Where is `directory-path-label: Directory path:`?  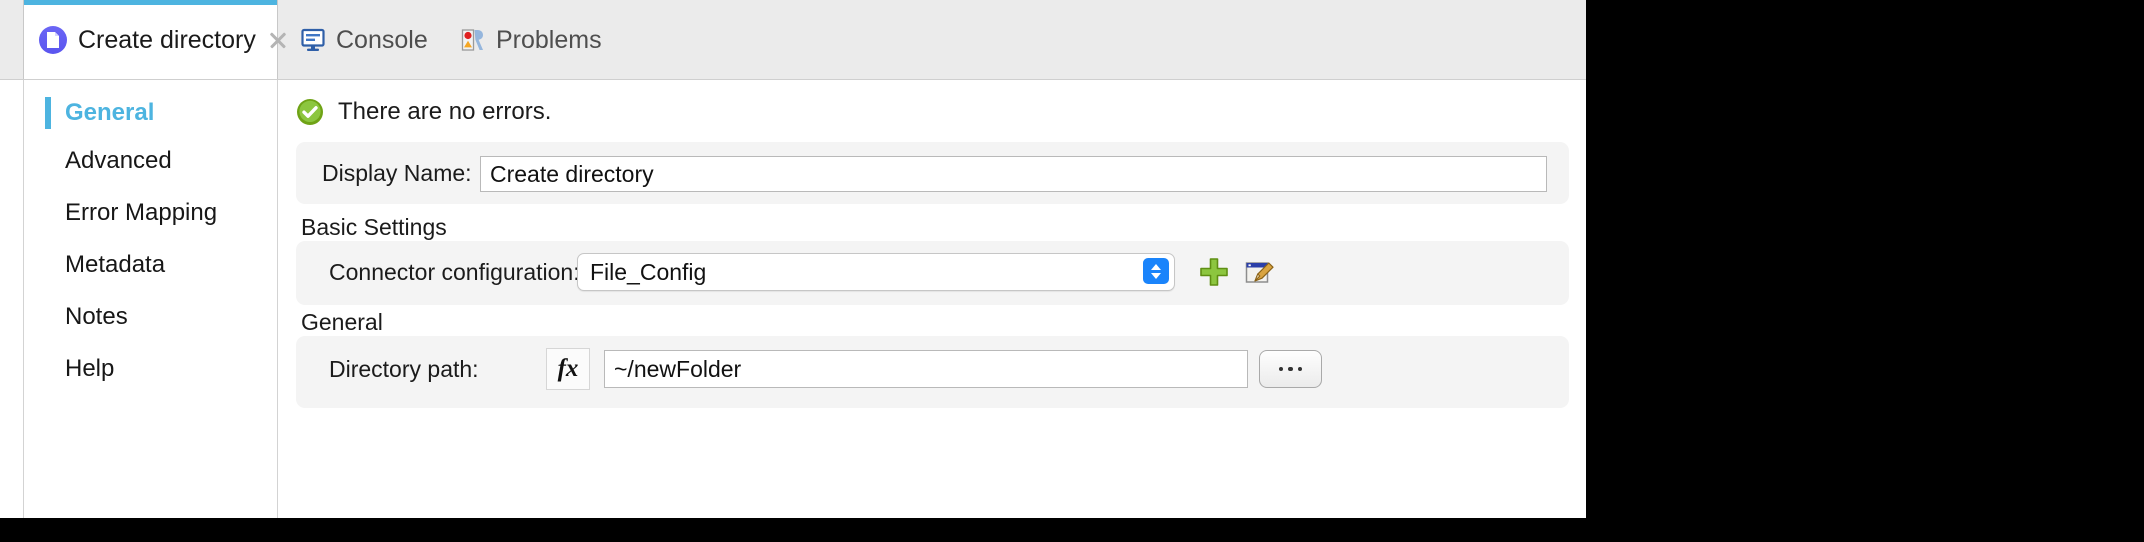 directory-path-label: Directory path: is located at coordinates (404, 369).